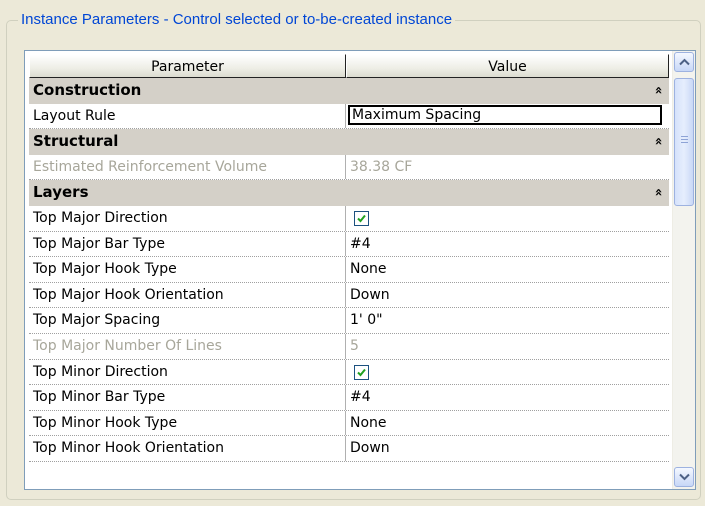 The image size is (705, 506). Describe the element at coordinates (349, 193) in the screenshot. I see `group-header-layers: Layers »` at that location.